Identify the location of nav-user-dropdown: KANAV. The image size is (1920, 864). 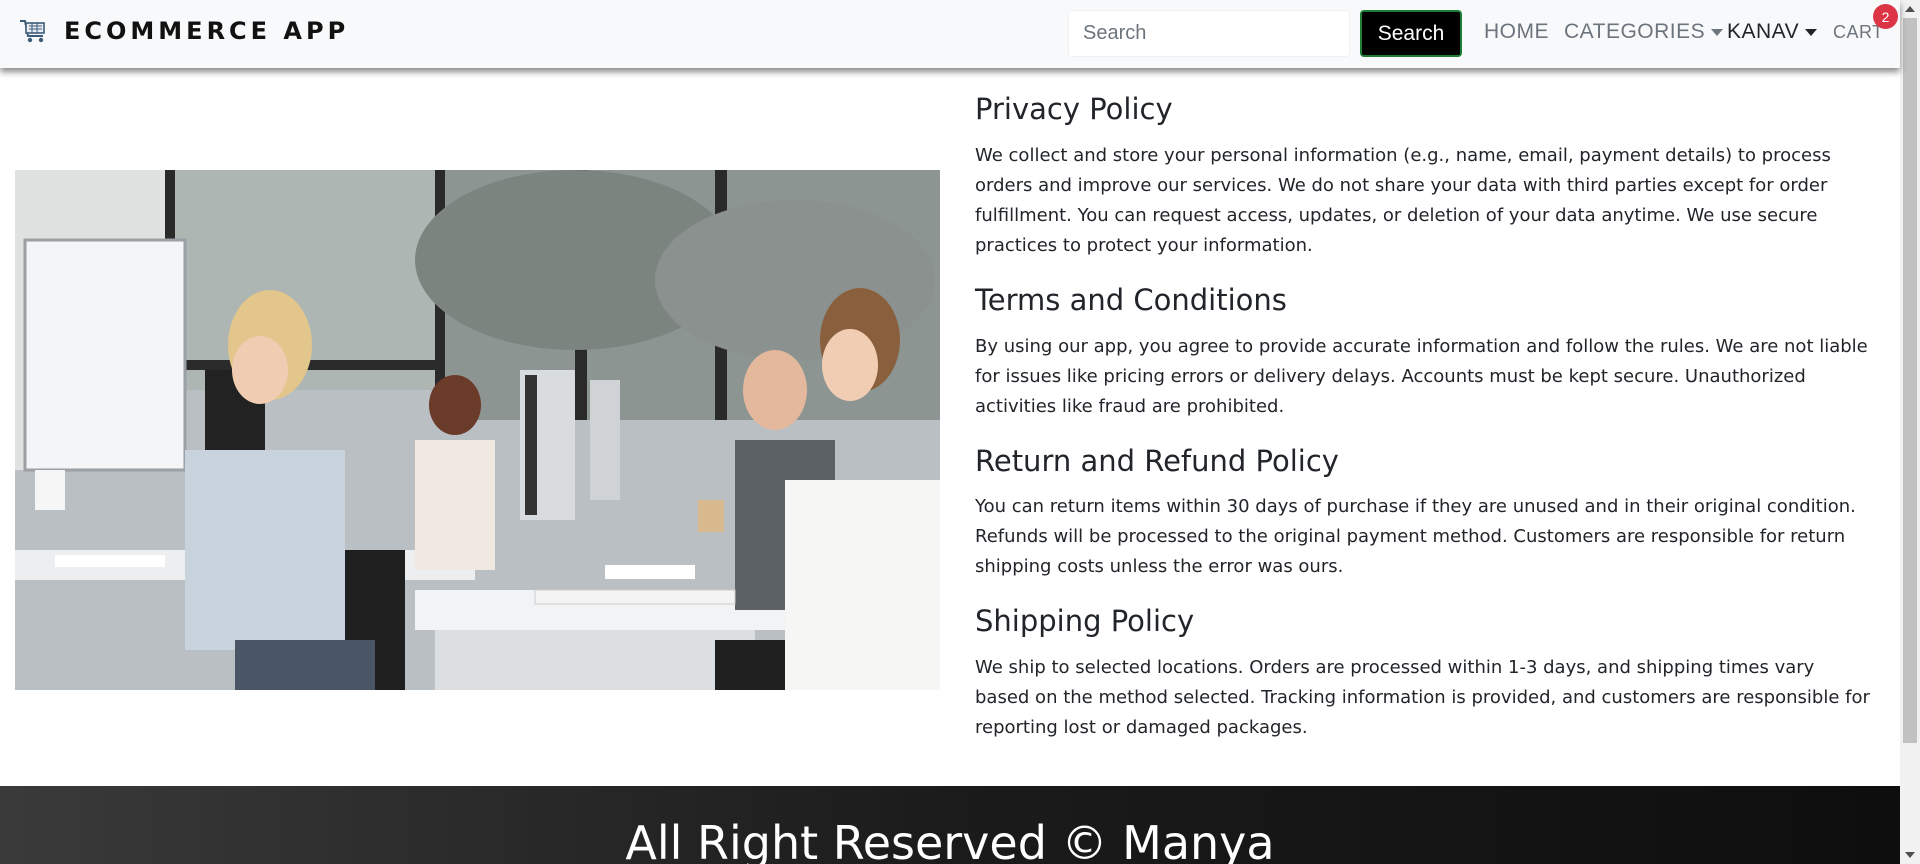
(1772, 32).